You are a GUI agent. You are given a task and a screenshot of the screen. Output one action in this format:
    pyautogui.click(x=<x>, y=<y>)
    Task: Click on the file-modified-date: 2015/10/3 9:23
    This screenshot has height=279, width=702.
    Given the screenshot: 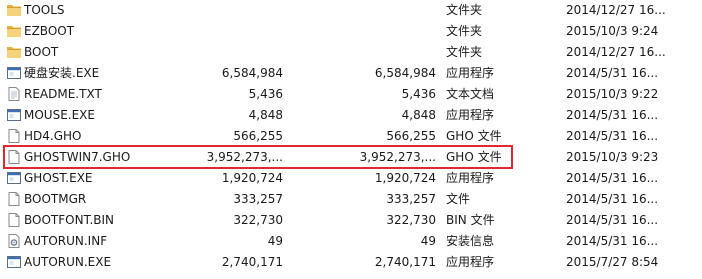 What is the action you would take?
    pyautogui.click(x=612, y=157)
    